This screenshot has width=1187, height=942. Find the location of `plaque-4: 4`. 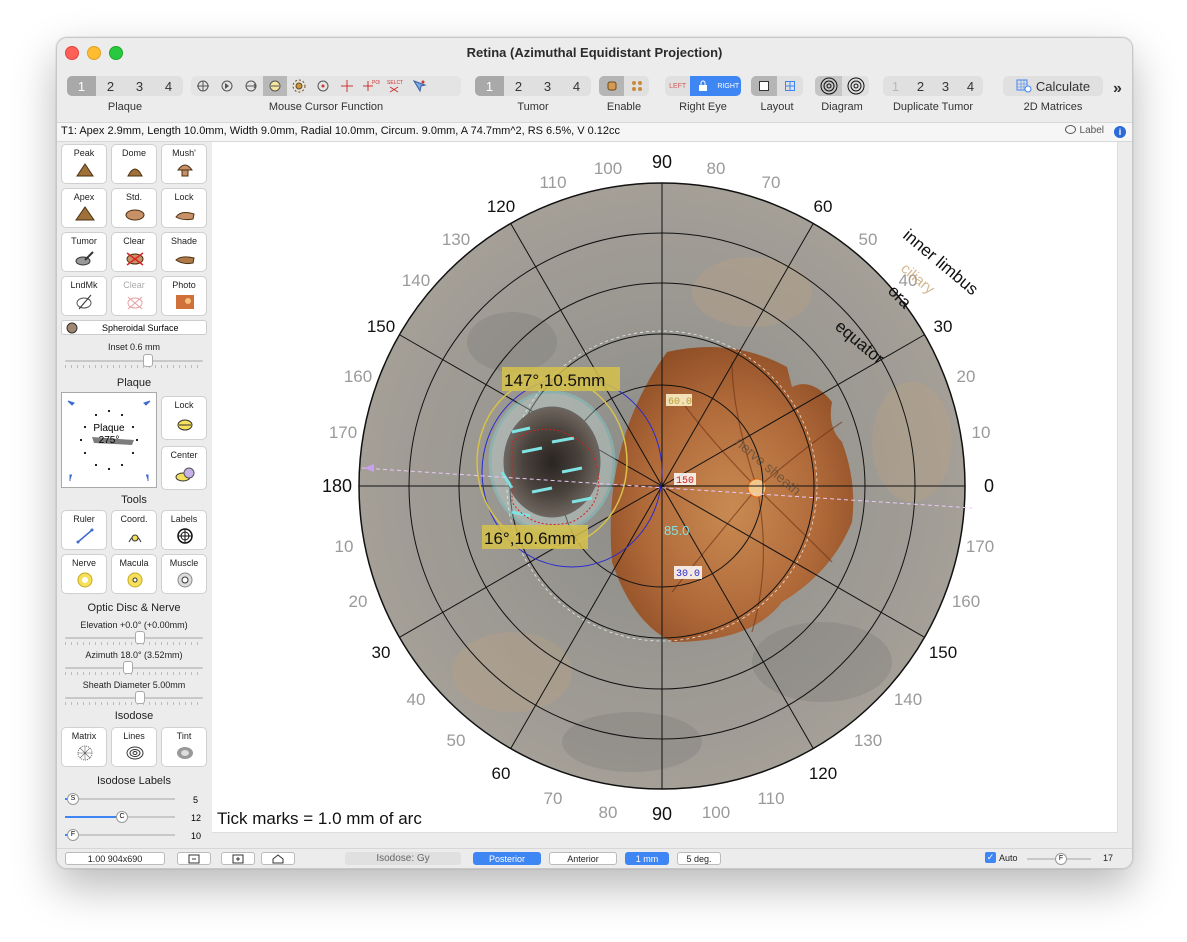

plaque-4: 4 is located at coordinates (168, 86).